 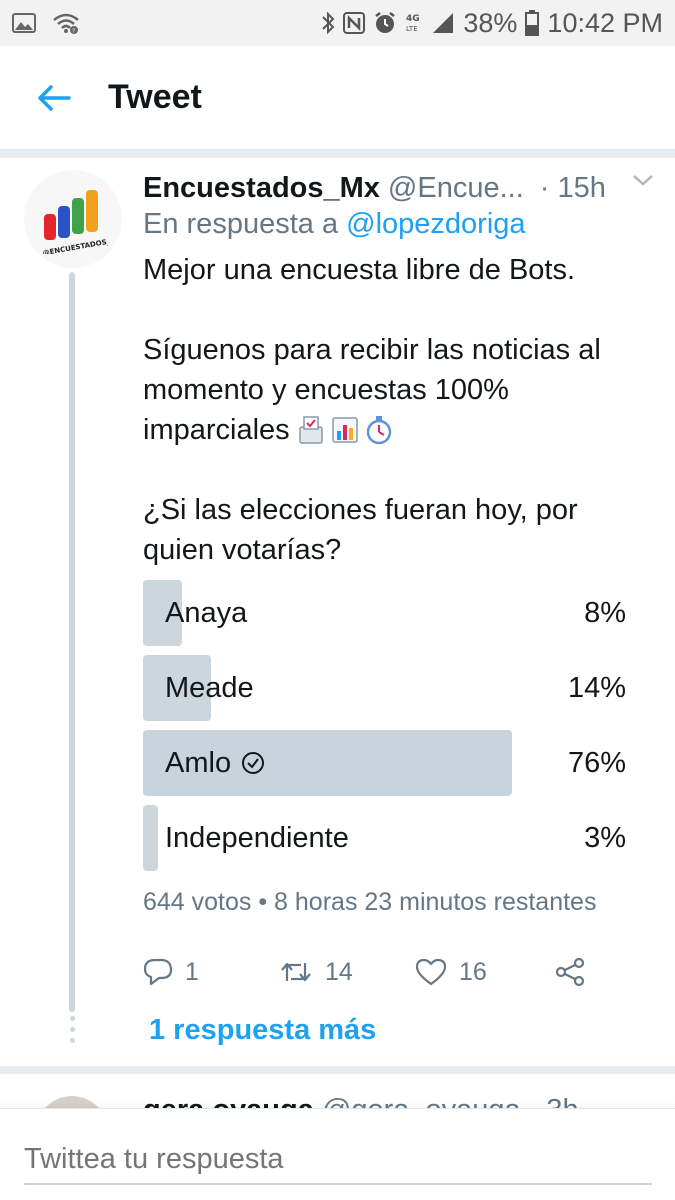 I want to click on poll-option-percent: 3%, so click(x=605, y=837).